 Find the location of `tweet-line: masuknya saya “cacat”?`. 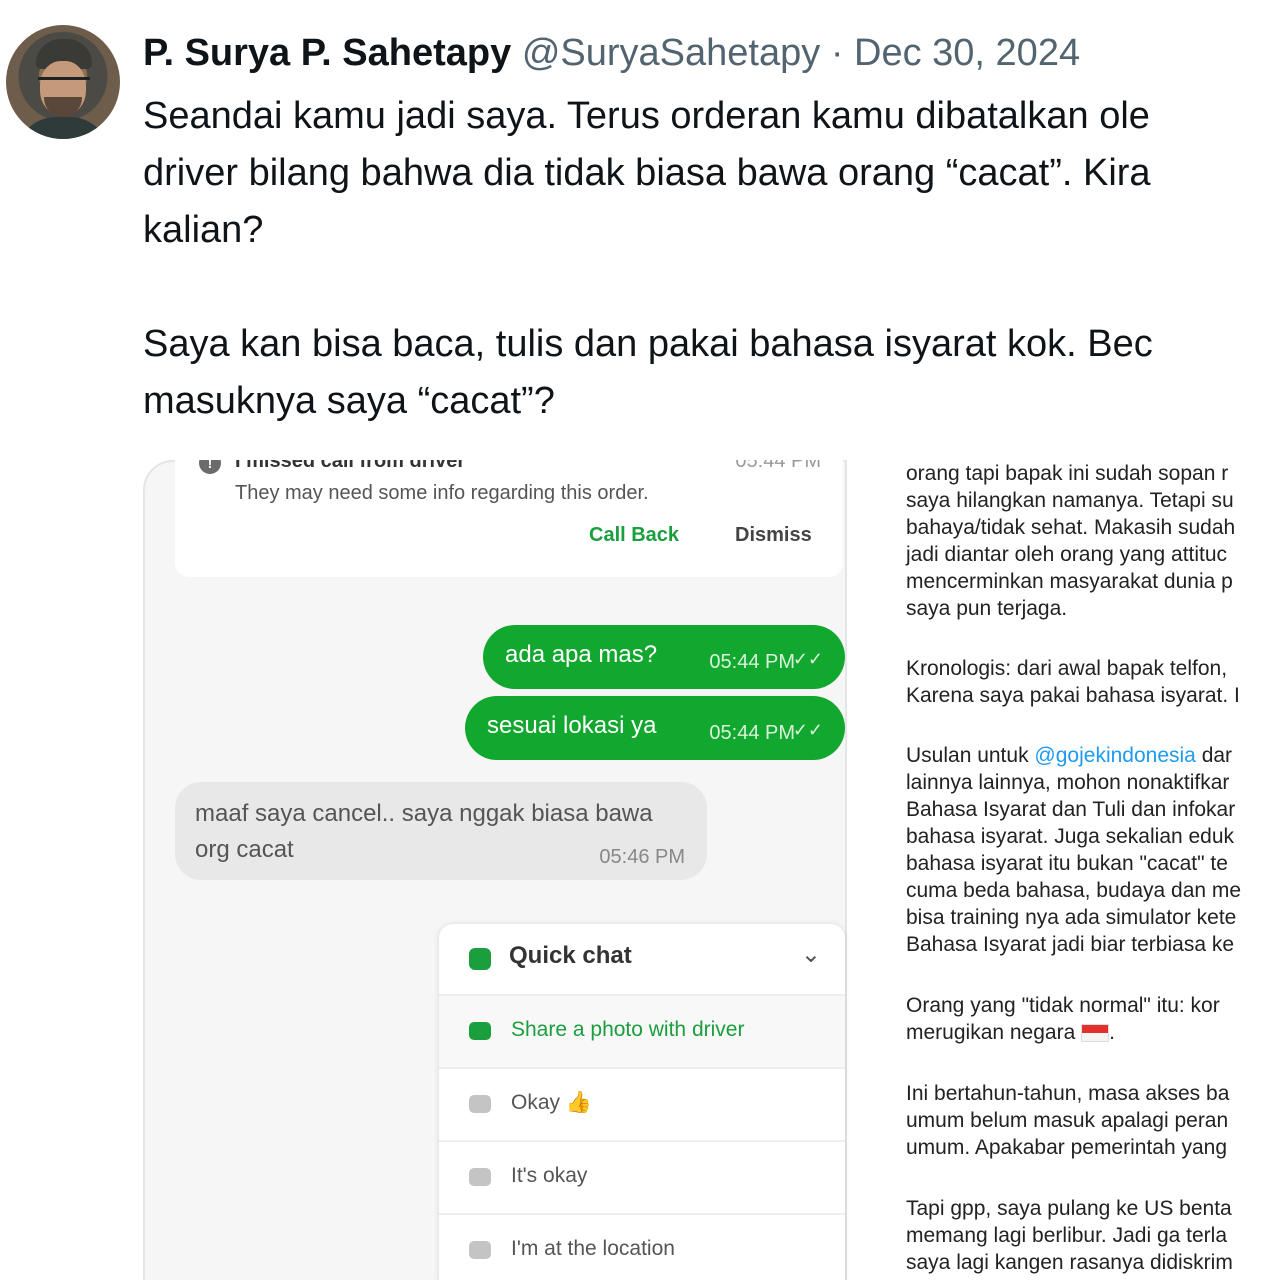

tweet-line: masuknya saya “cacat”? is located at coordinates (349, 401).